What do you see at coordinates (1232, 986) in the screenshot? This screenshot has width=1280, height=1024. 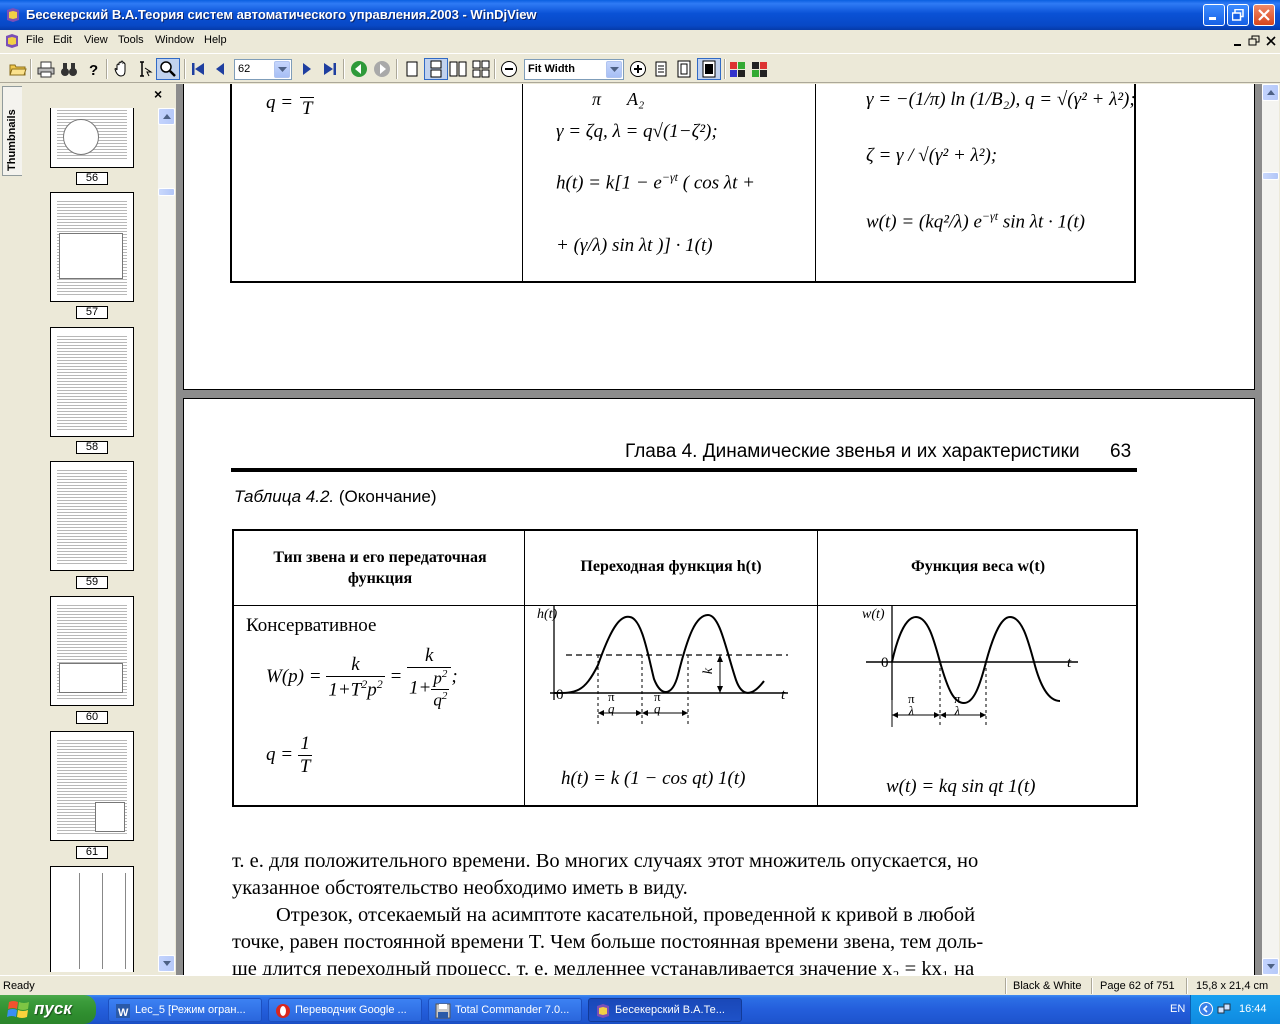 I see `status-page-size: 15,8 x 21,4 cm` at bounding box center [1232, 986].